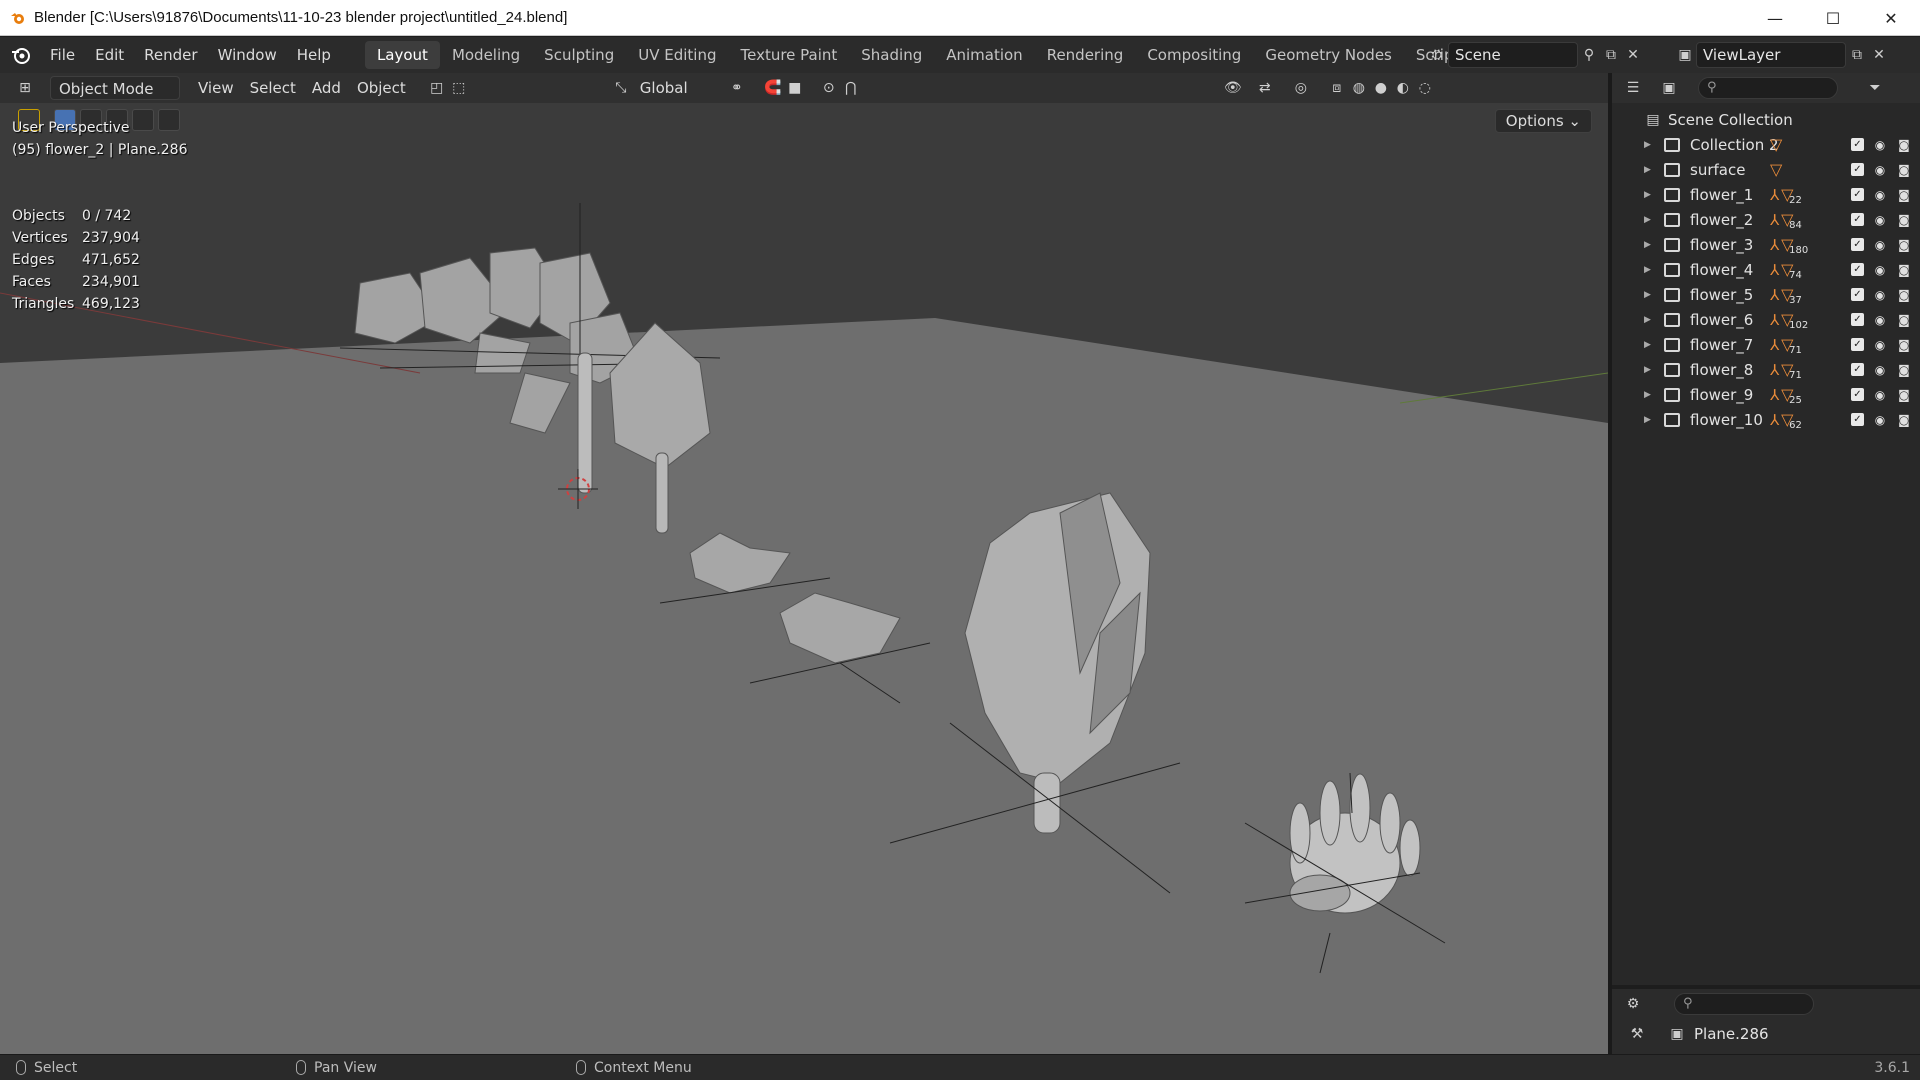  Describe the element at coordinates (486, 55) in the screenshot. I see `tab-modeling: Modeling` at that location.